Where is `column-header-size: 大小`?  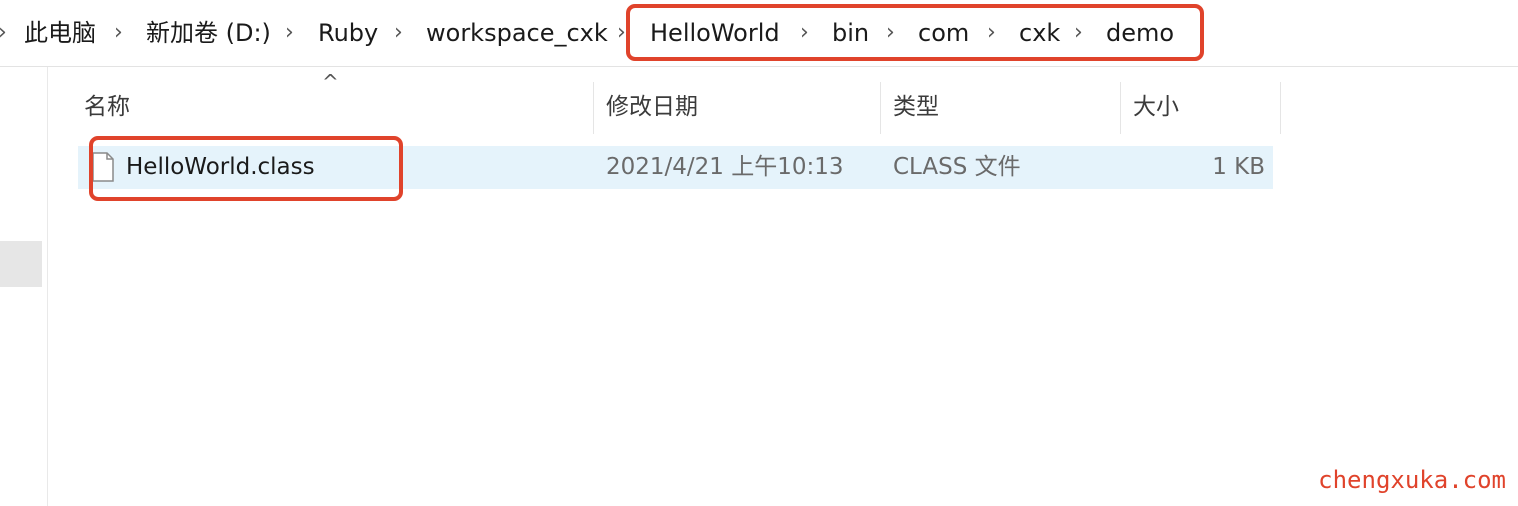
column-header-size: 大小 is located at coordinates (1156, 108).